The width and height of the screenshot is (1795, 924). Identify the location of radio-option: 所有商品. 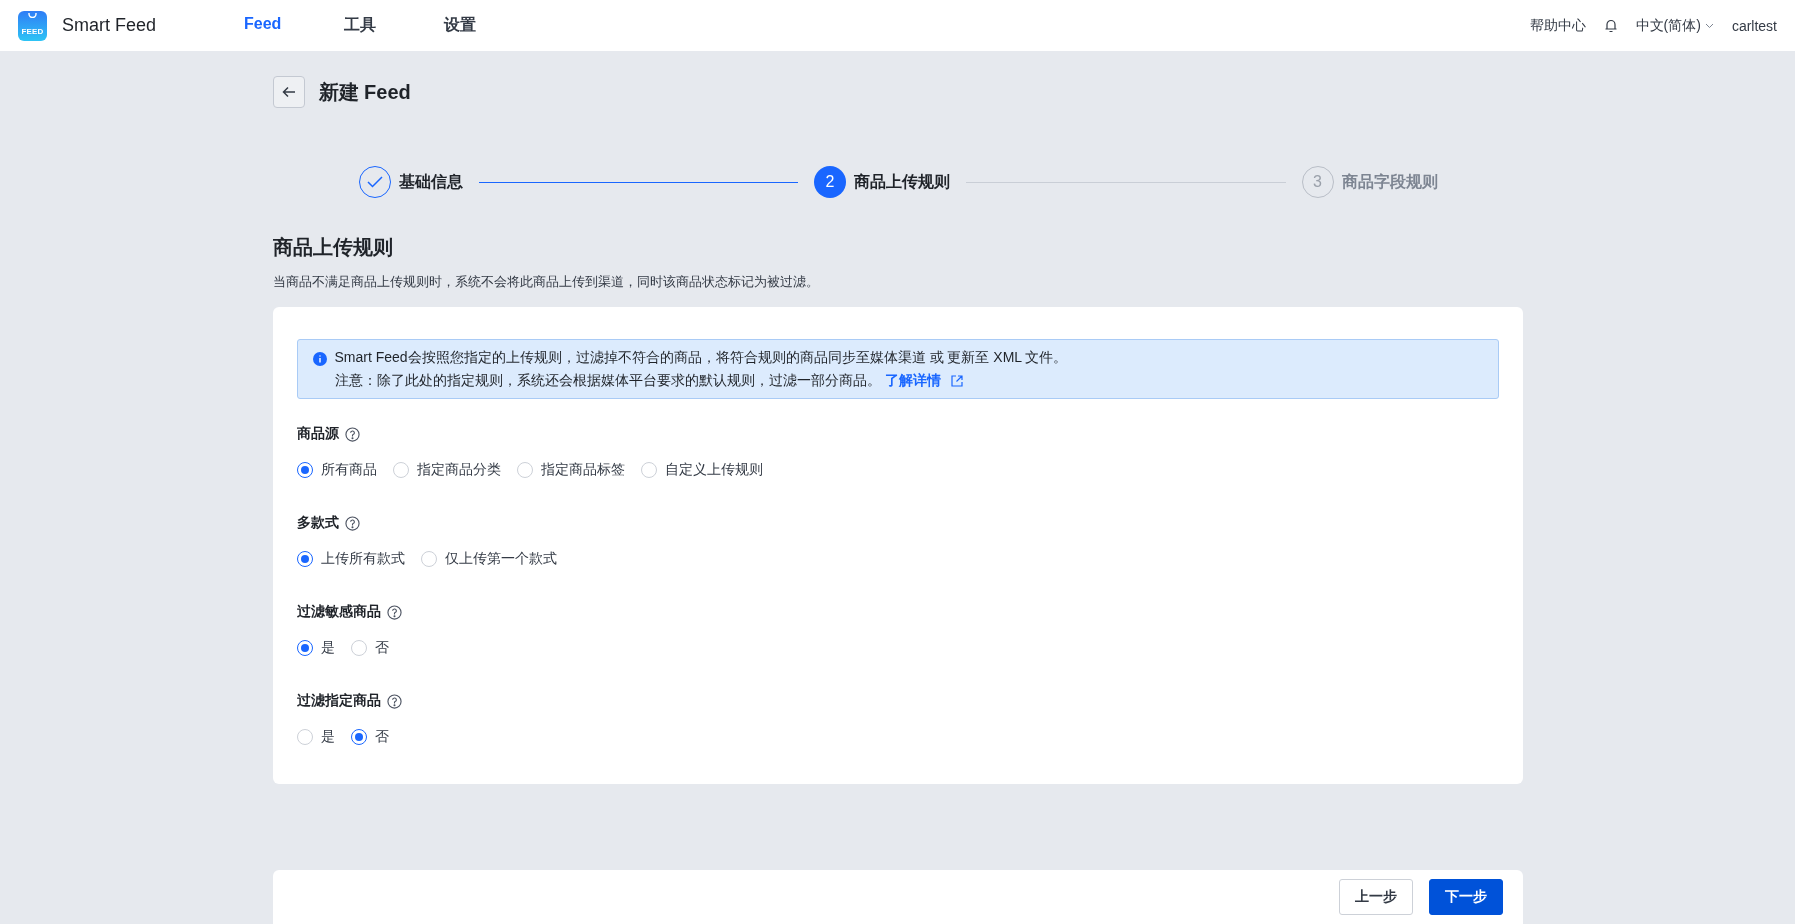
(336, 470).